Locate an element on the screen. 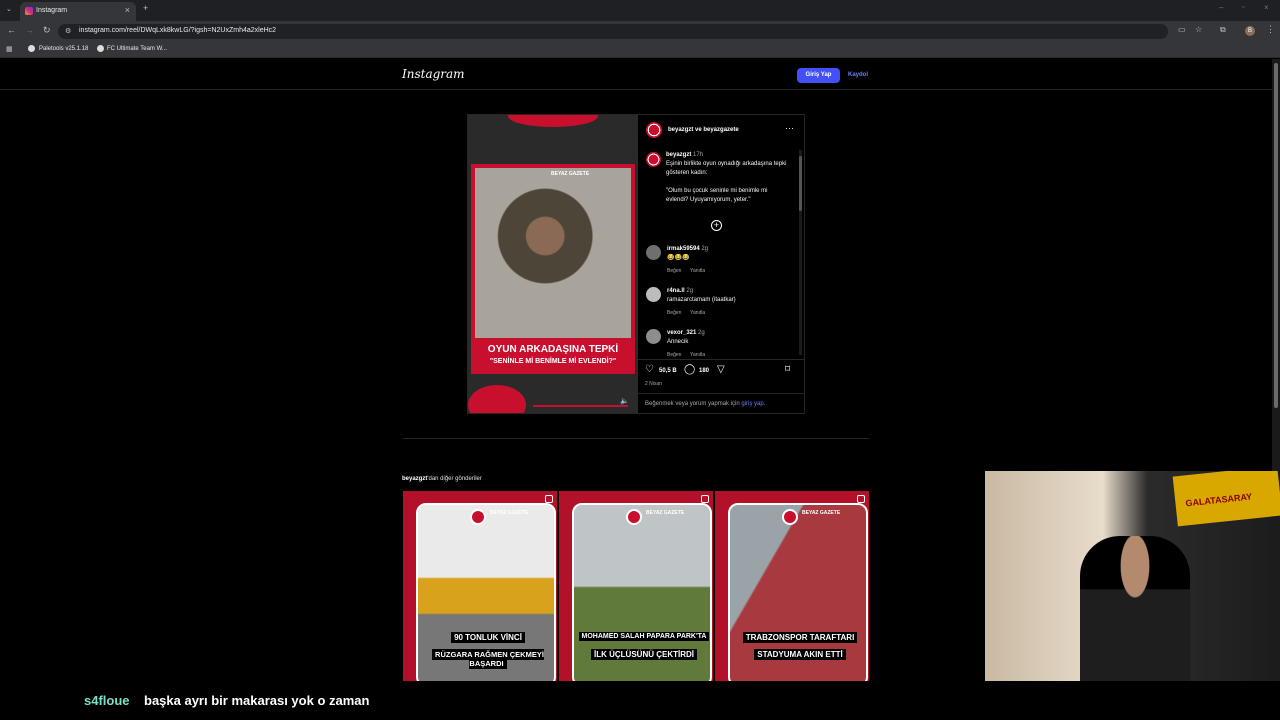  more-posts-username: beyazgzt is located at coordinates (414, 479).